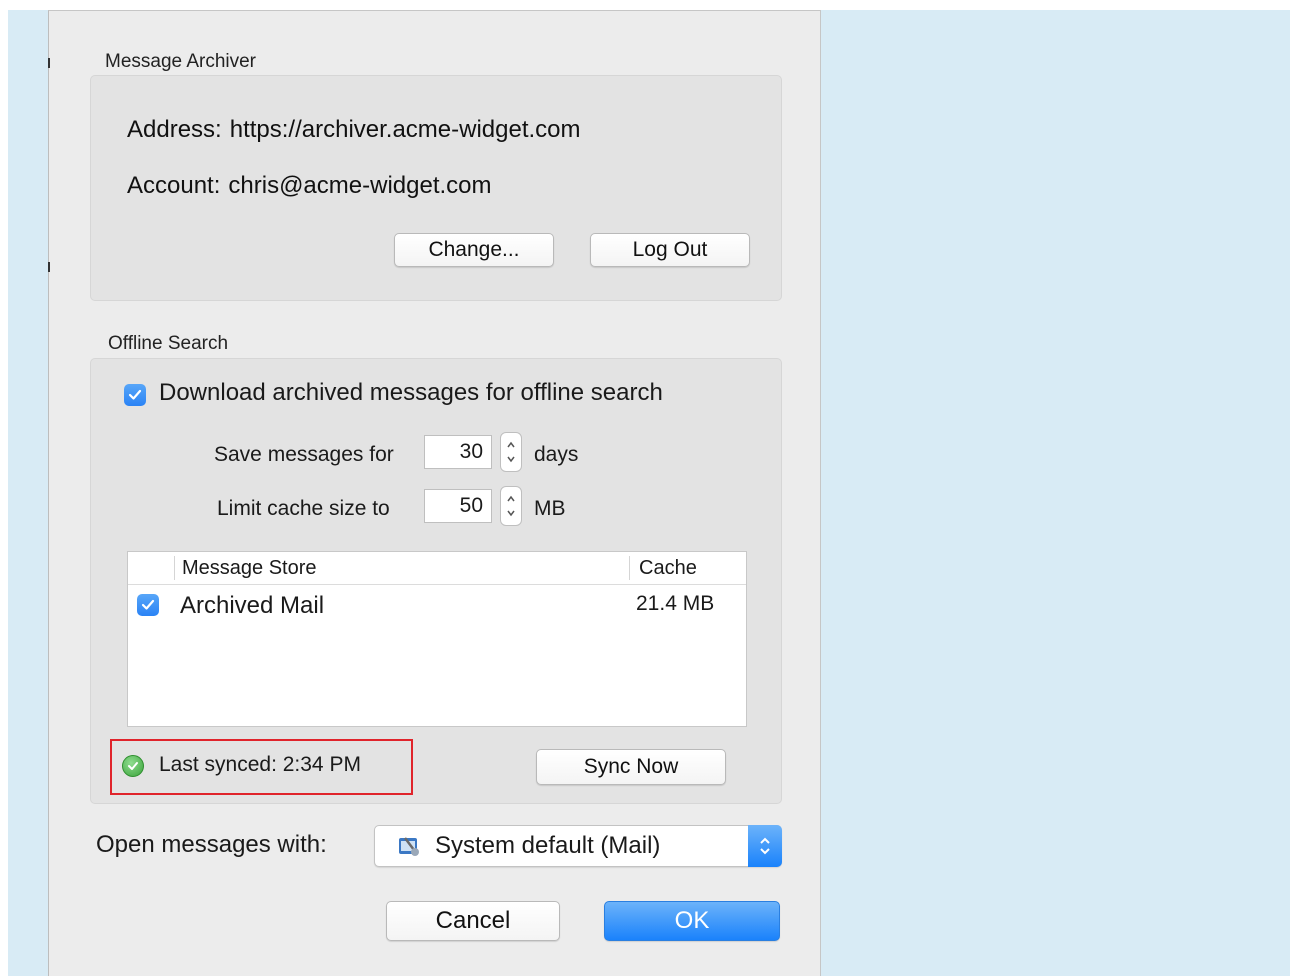 Image resolution: width=1295 pixels, height=976 pixels. What do you see at coordinates (405, 129) in the screenshot?
I see `address-value: https://archiver.acme-widget.com` at bounding box center [405, 129].